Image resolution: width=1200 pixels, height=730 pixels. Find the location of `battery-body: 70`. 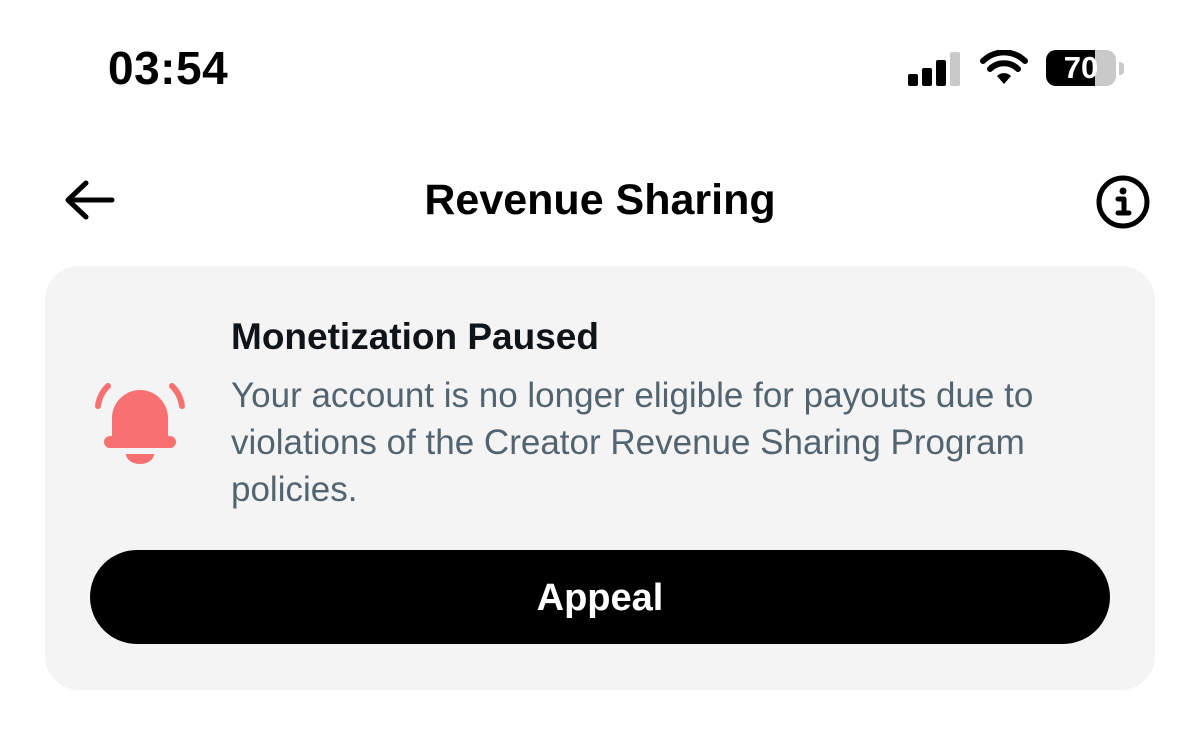

battery-body: 70 is located at coordinates (1081, 68).